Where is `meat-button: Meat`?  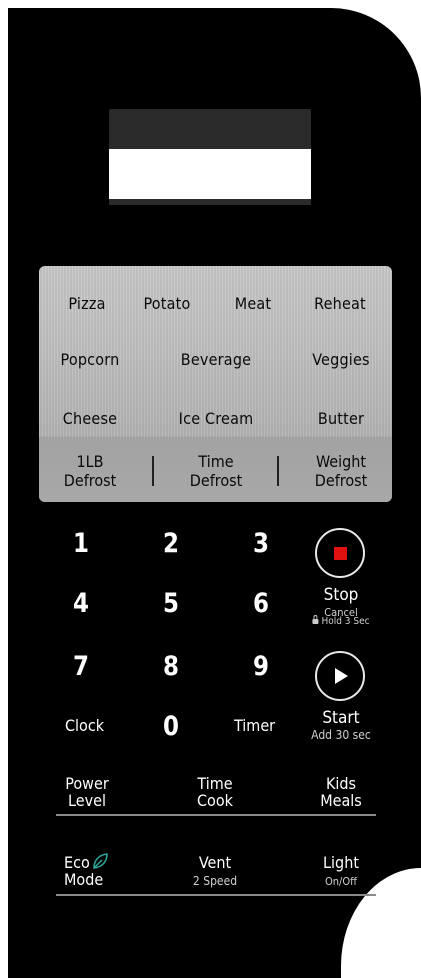
meat-button: Meat is located at coordinates (253, 303).